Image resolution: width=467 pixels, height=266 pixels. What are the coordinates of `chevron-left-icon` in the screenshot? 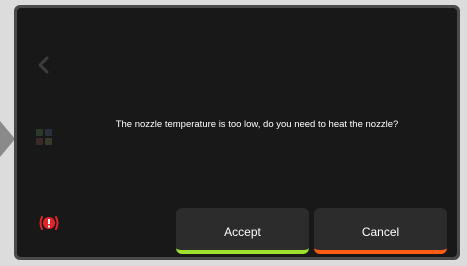 It's located at (43, 65).